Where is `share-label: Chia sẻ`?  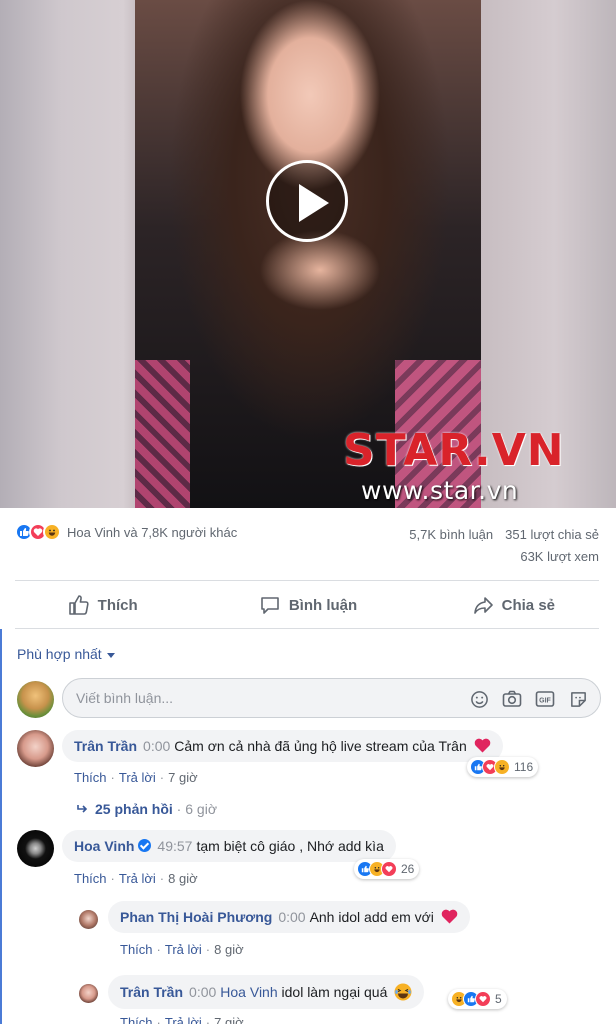 share-label: Chia sẻ is located at coordinates (528, 605).